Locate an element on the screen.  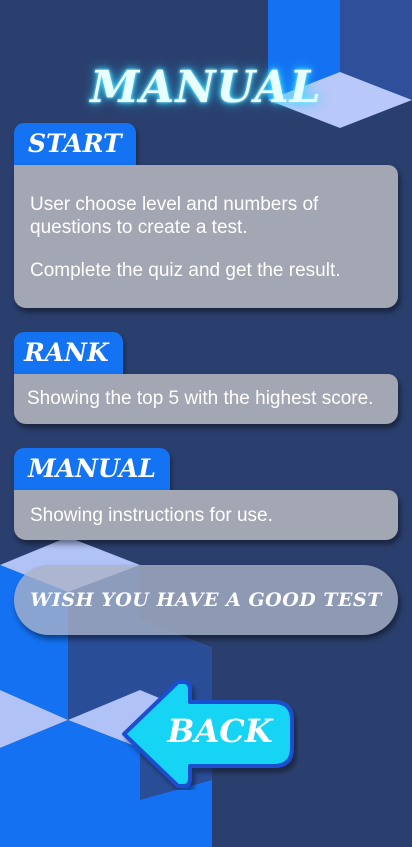
tab-rank: RANK is located at coordinates (68, 353).